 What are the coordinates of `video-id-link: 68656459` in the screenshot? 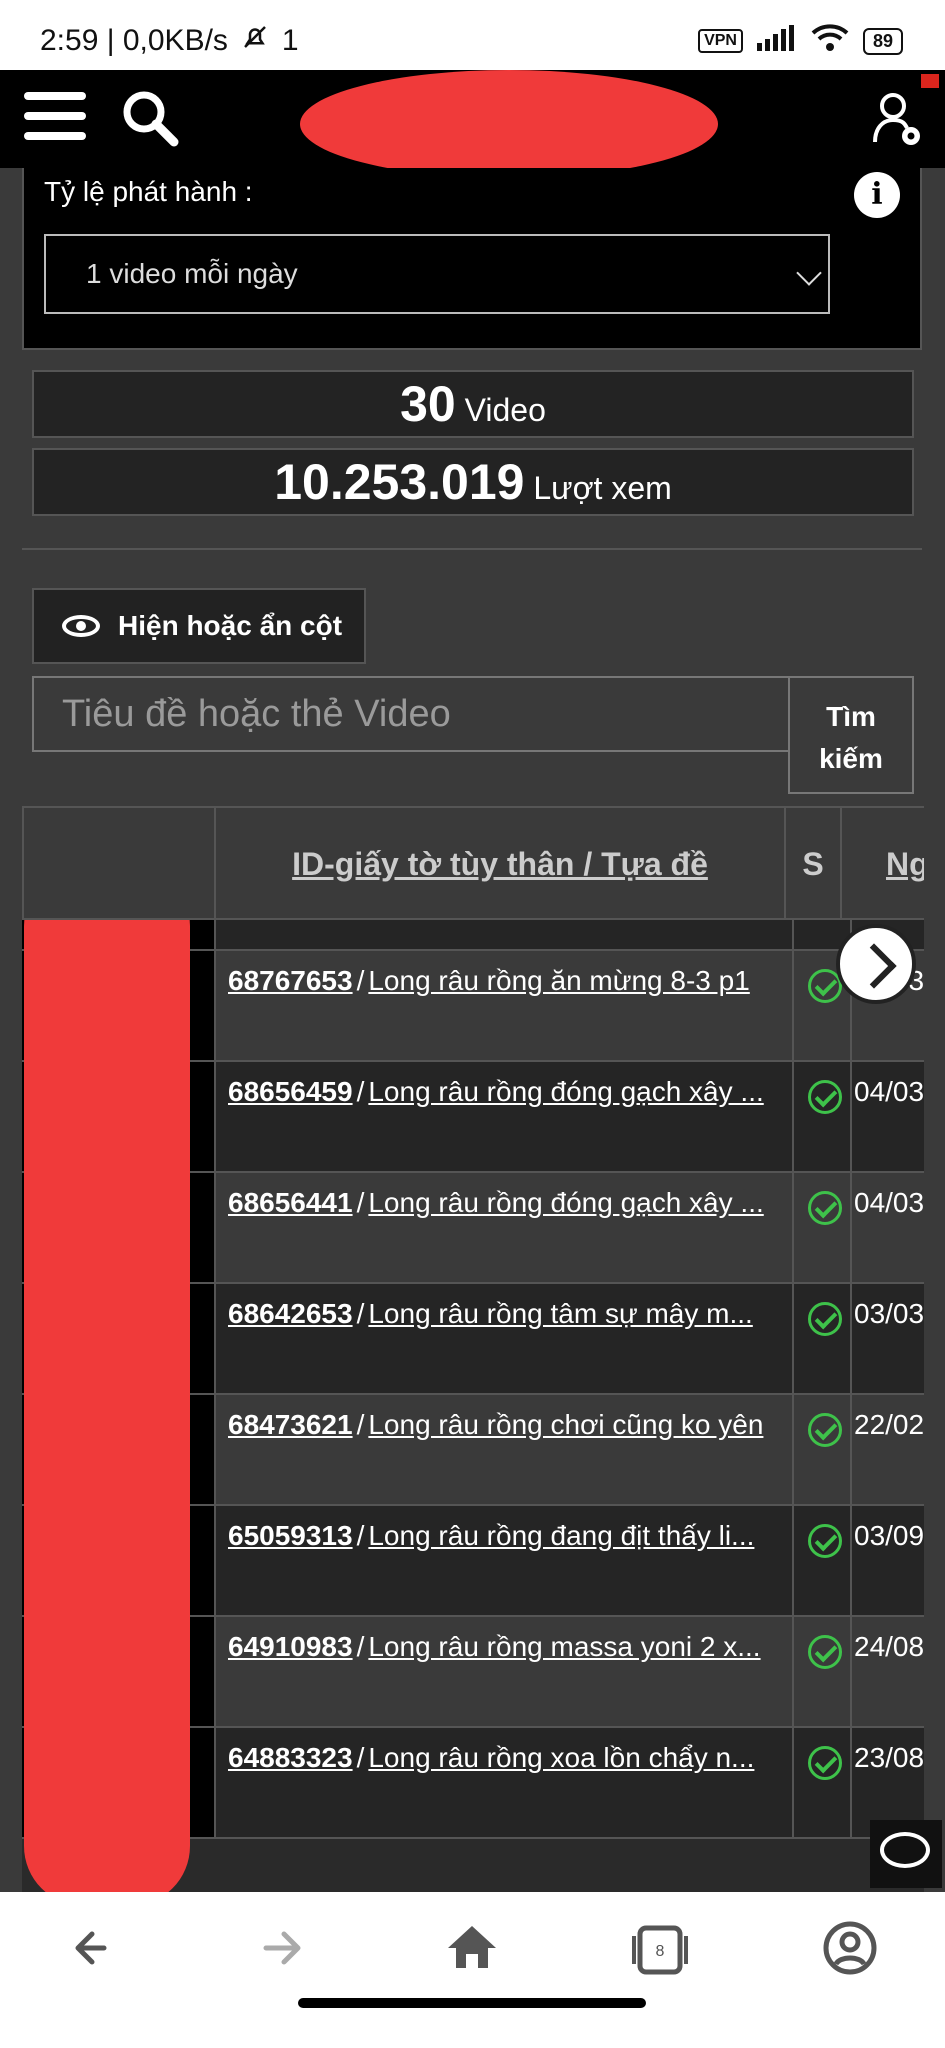 It's located at (290, 1091).